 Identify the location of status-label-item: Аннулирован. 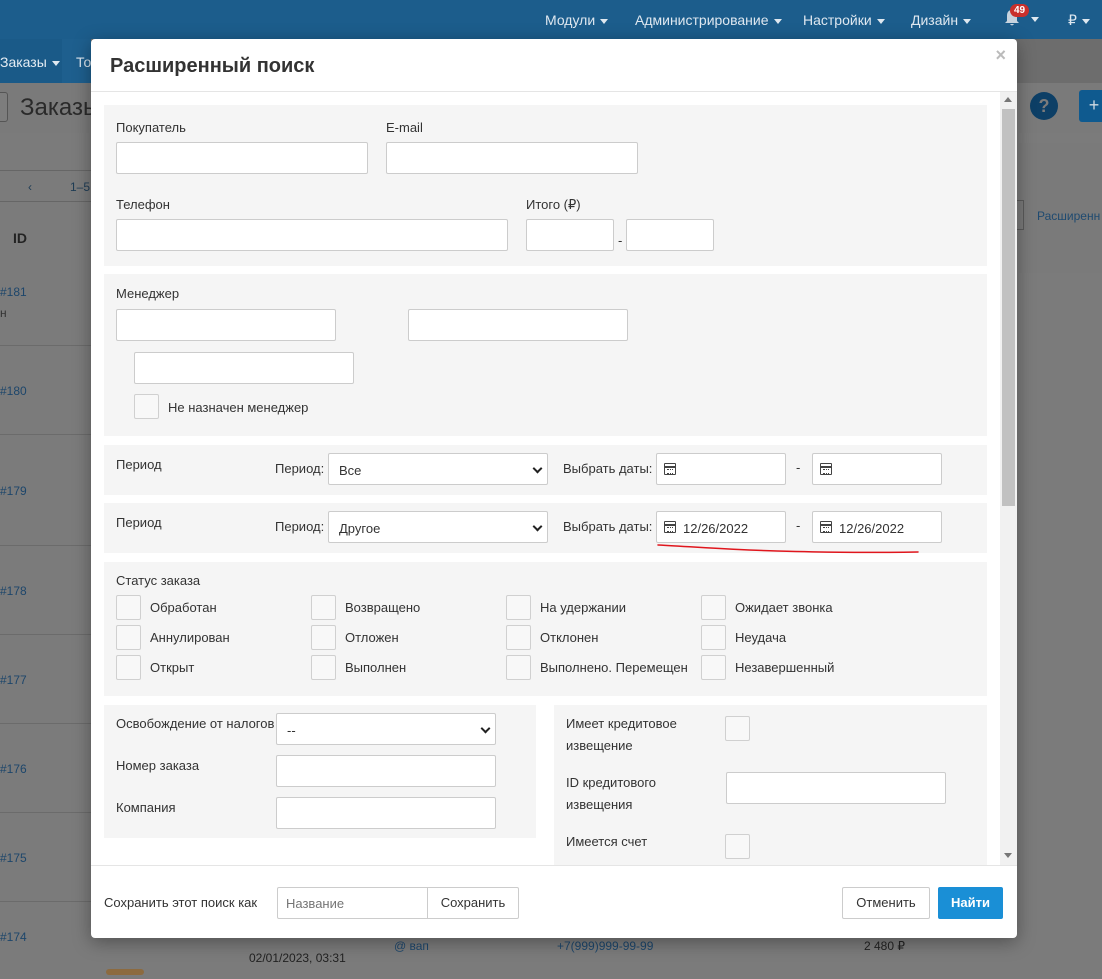
(190, 637).